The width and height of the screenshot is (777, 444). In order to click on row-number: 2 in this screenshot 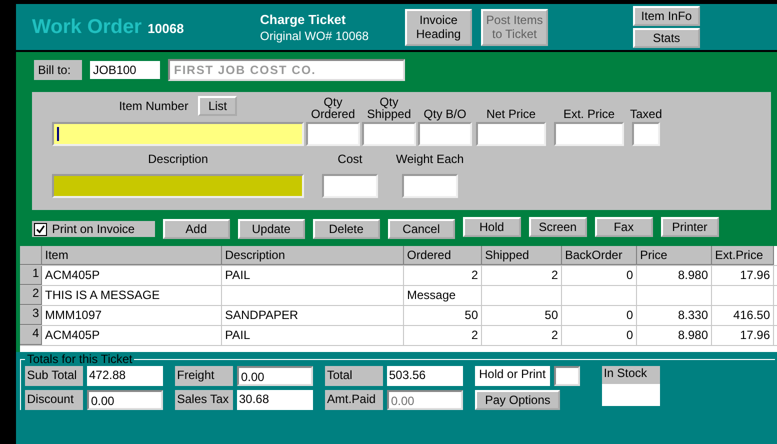, I will do `click(31, 295)`.